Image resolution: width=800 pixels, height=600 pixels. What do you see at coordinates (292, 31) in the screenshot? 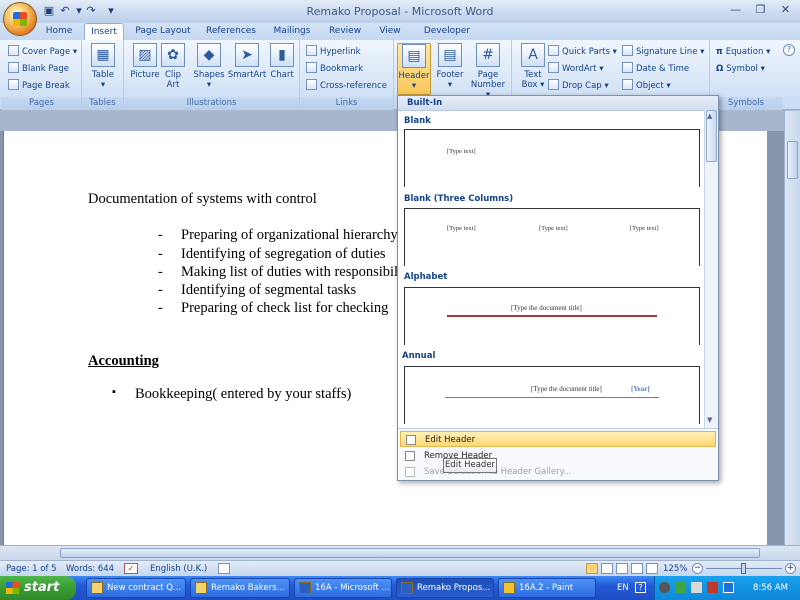
I see `tab-mailings: Mailings` at bounding box center [292, 31].